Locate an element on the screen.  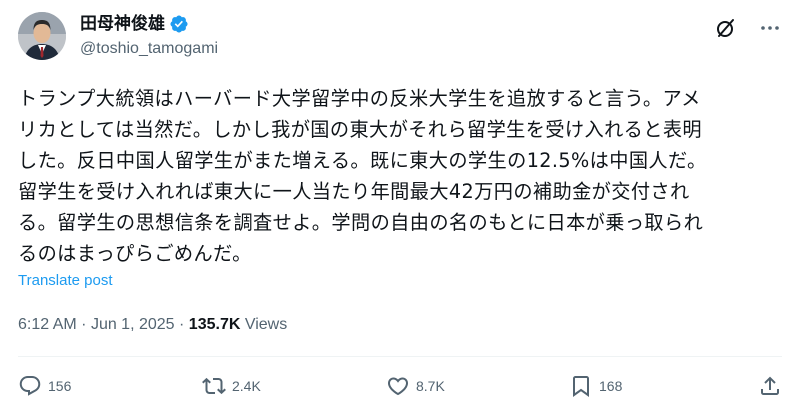
bookmark-icon is located at coordinates (581, 386).